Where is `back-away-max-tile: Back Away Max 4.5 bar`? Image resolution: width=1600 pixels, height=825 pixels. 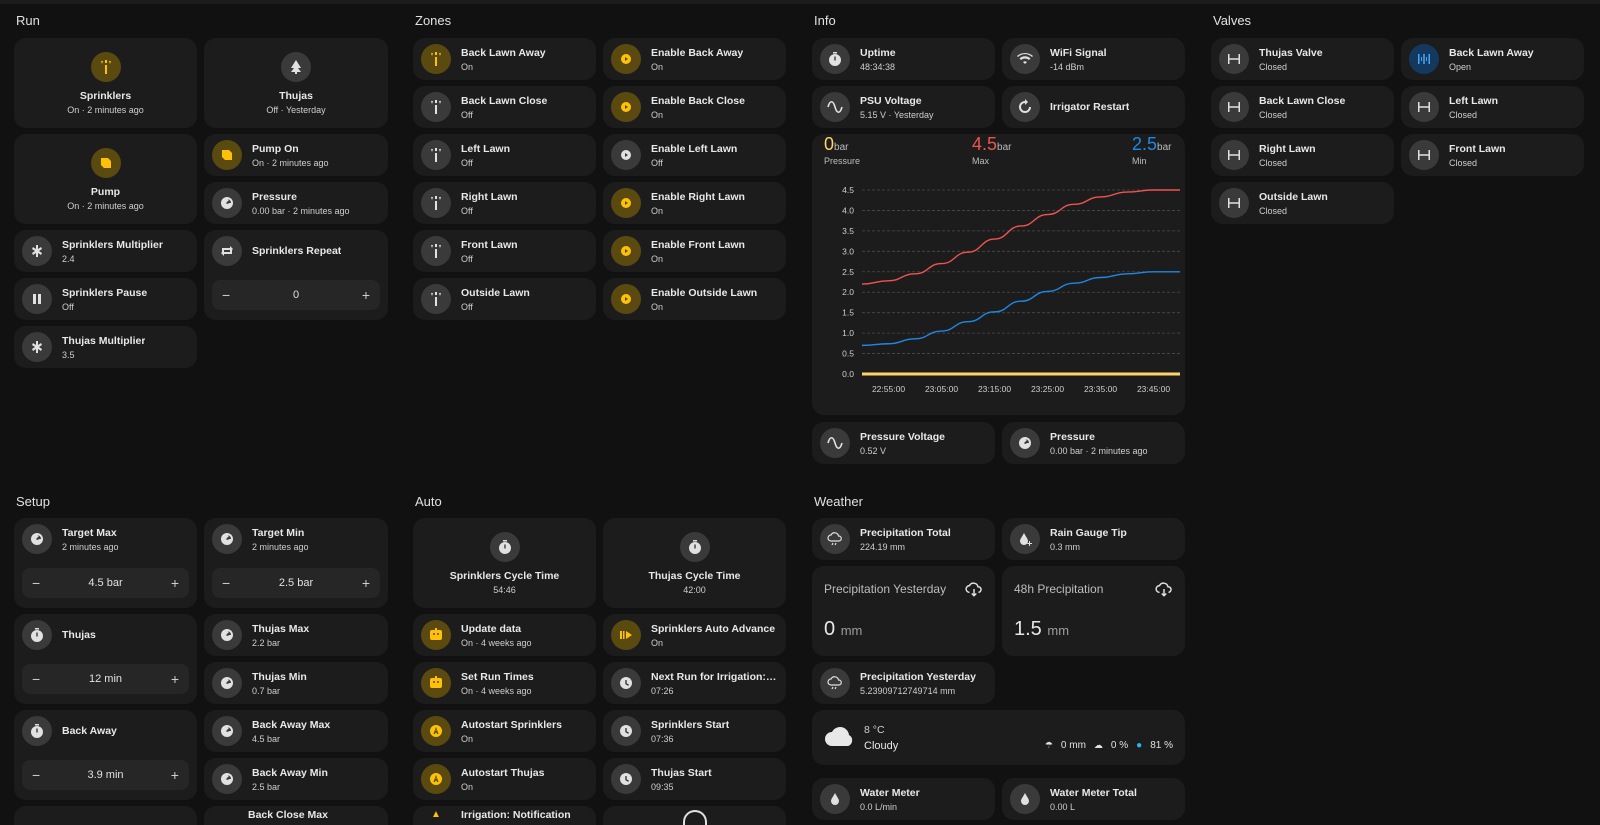
back-away-max-tile: Back Away Max 4.5 bar is located at coordinates (296, 731).